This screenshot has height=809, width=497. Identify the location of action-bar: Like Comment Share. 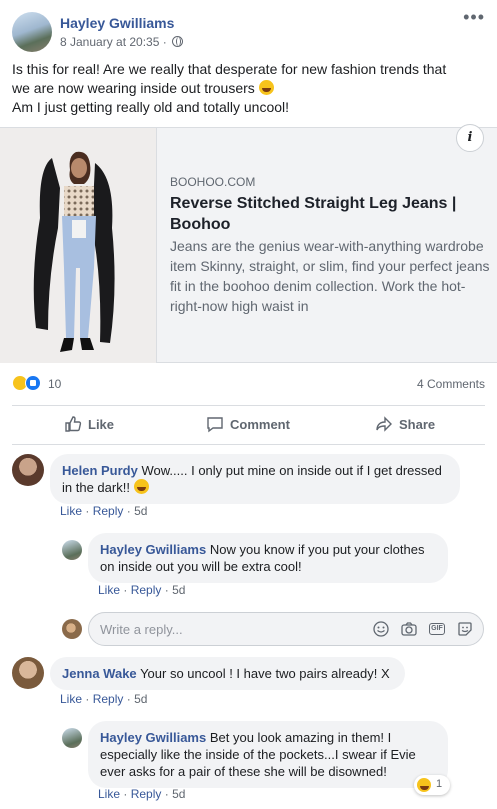
(248, 425).